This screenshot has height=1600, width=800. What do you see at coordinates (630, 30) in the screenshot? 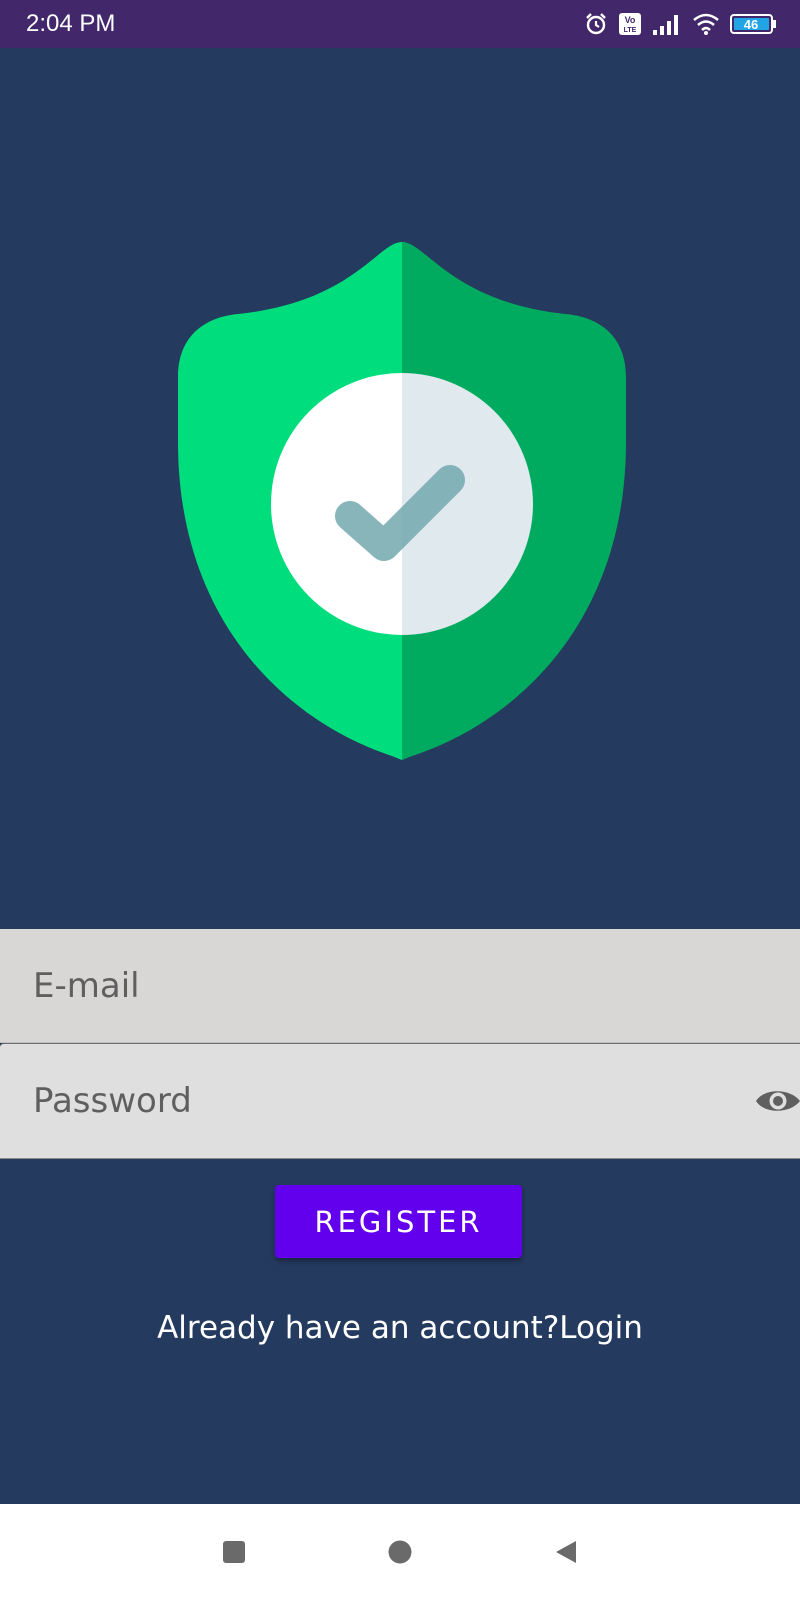
I see `svg-text: LTE` at bounding box center [630, 30].